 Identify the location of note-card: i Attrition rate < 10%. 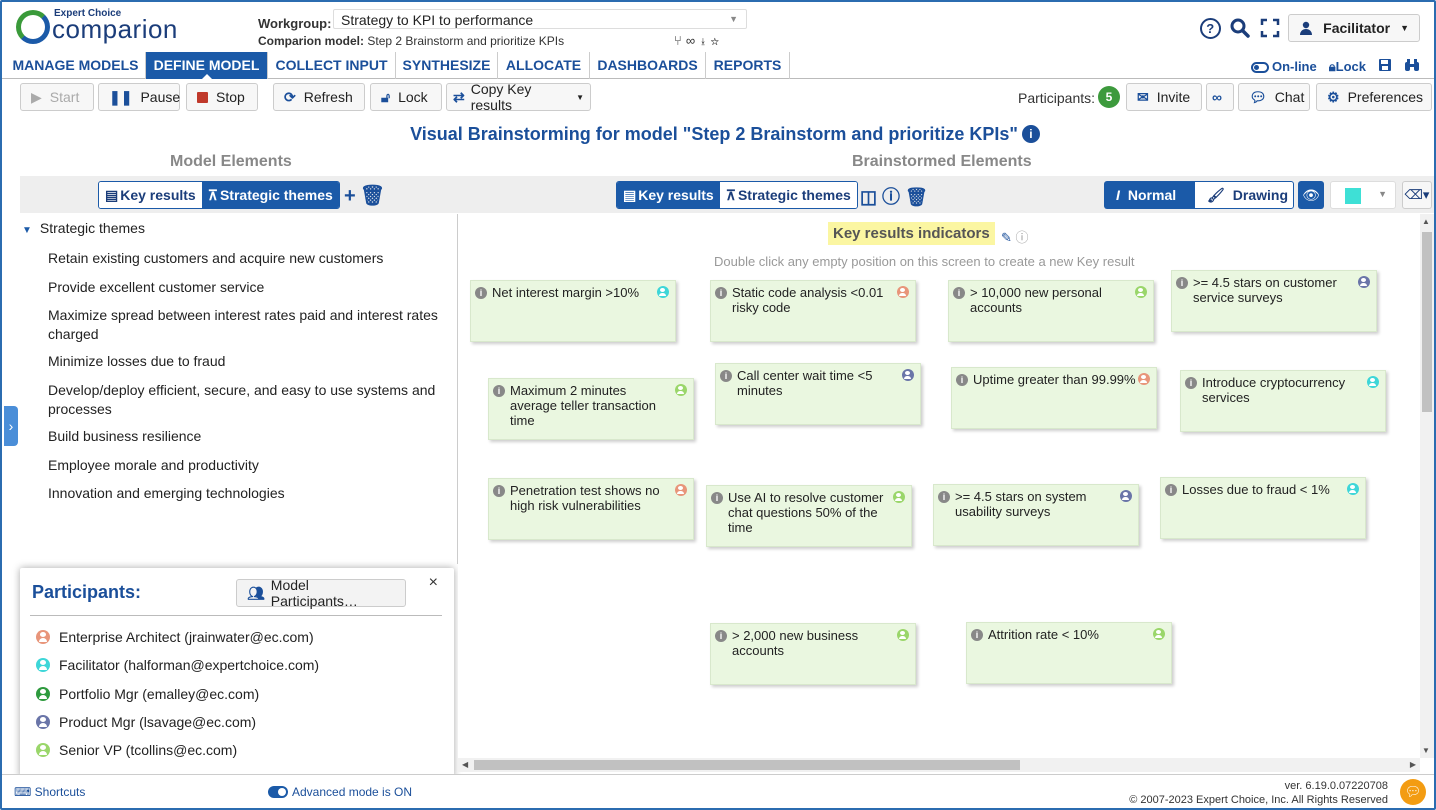
(1069, 653).